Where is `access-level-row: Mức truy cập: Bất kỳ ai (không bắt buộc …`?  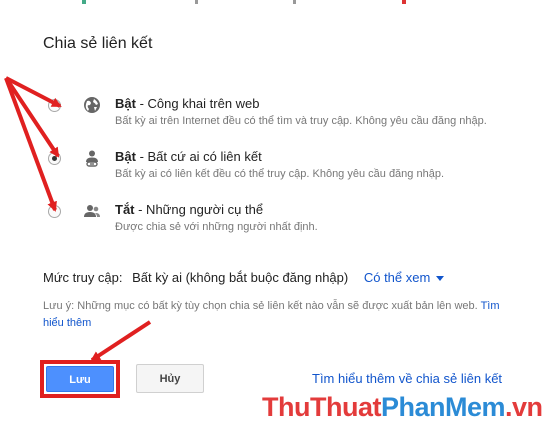 access-level-row: Mức truy cập: Bất kỳ ai (không bắt buộc … is located at coordinates (244, 277).